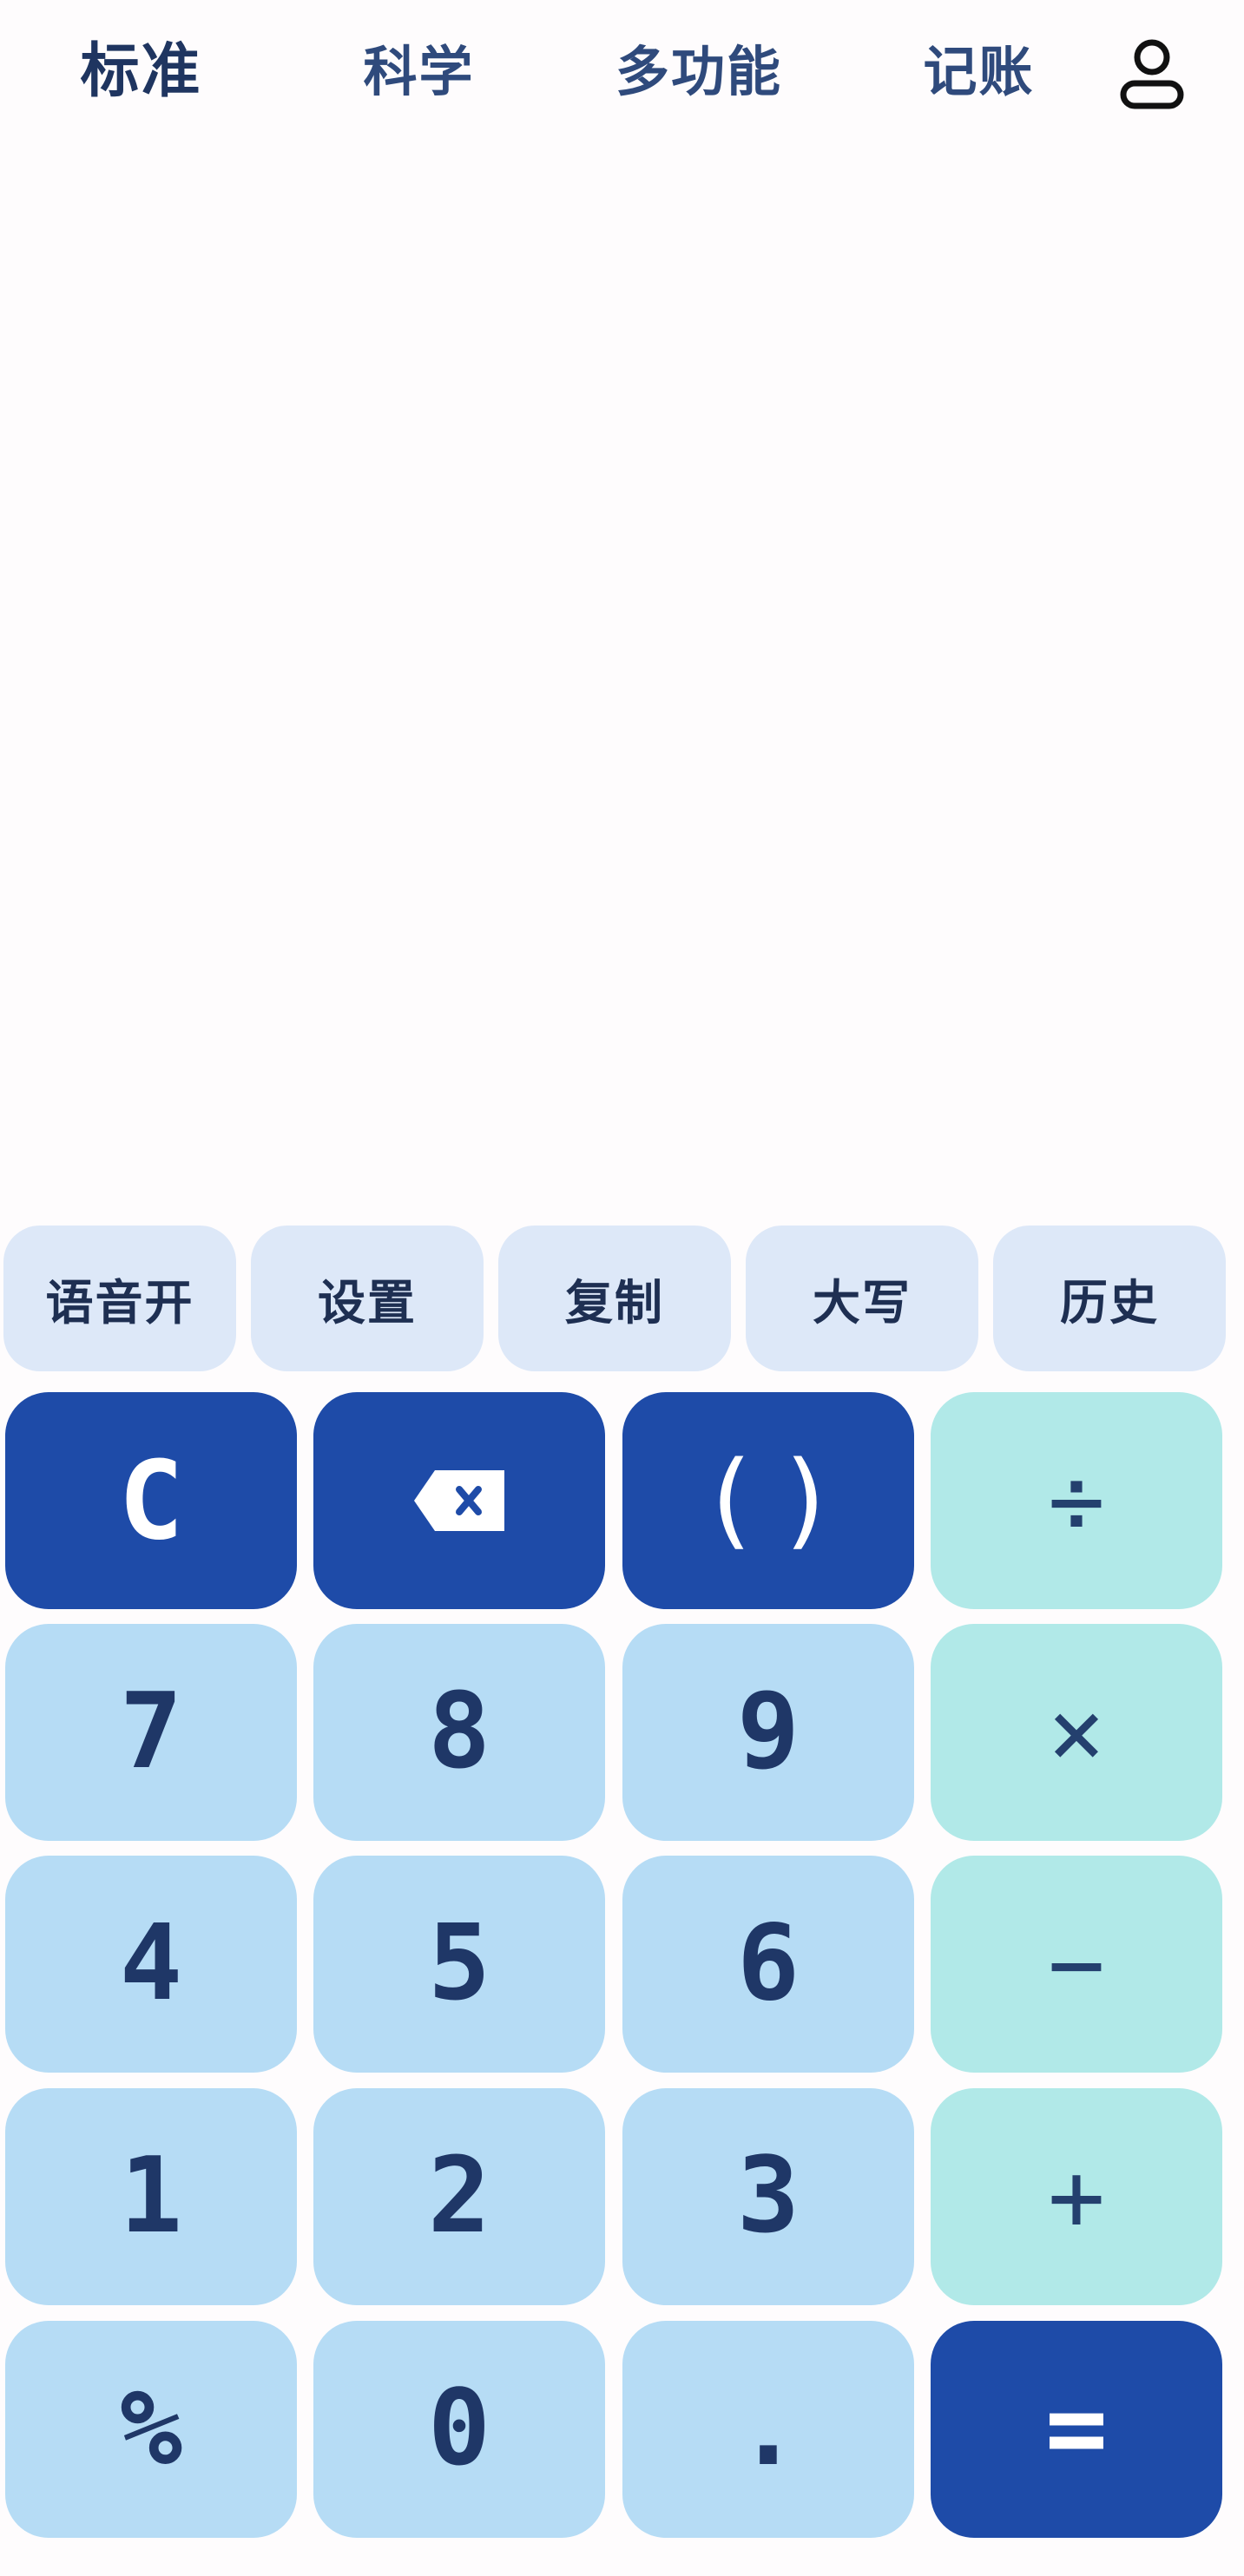 The width and height of the screenshot is (1244, 2576). I want to click on backspace-icon, so click(459, 1501).